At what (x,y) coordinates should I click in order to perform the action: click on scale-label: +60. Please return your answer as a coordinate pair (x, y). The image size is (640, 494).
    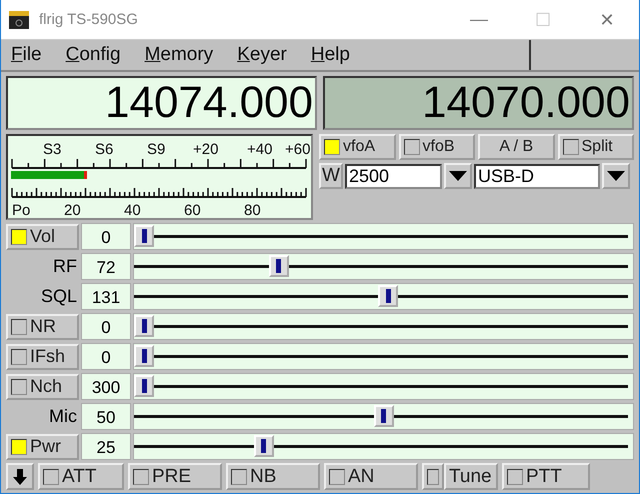
    Looking at the image, I should click on (297, 149).